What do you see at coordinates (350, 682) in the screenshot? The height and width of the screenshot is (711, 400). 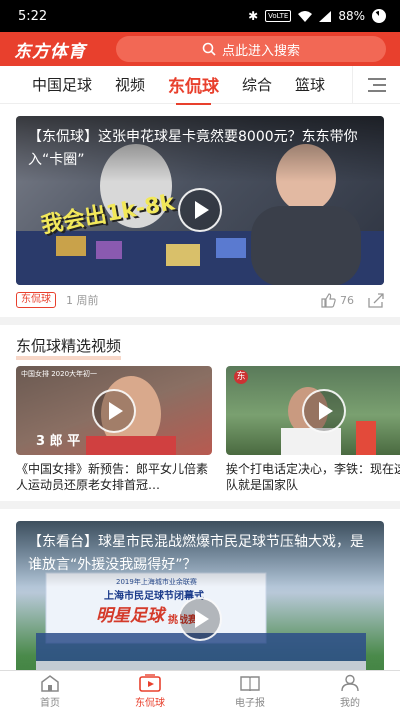 I see `profile-icon` at bounding box center [350, 682].